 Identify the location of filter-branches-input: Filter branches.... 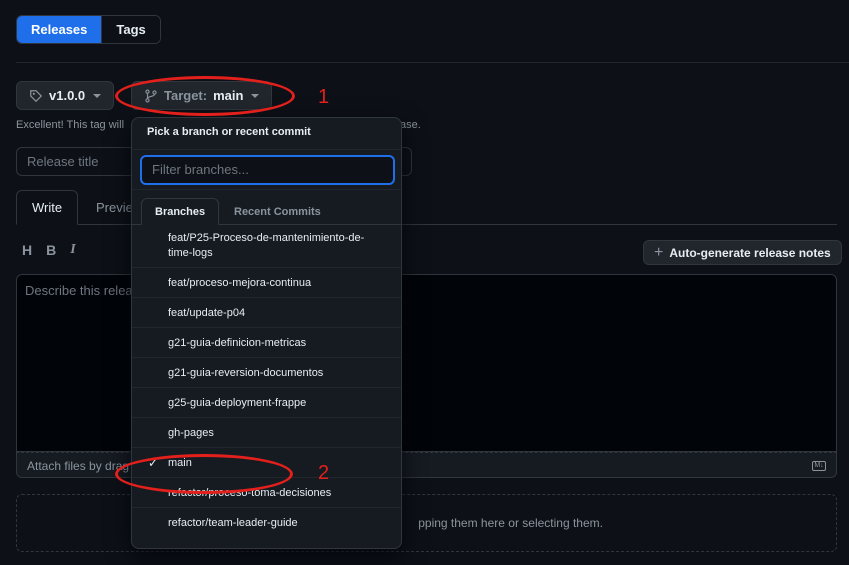
(267, 170).